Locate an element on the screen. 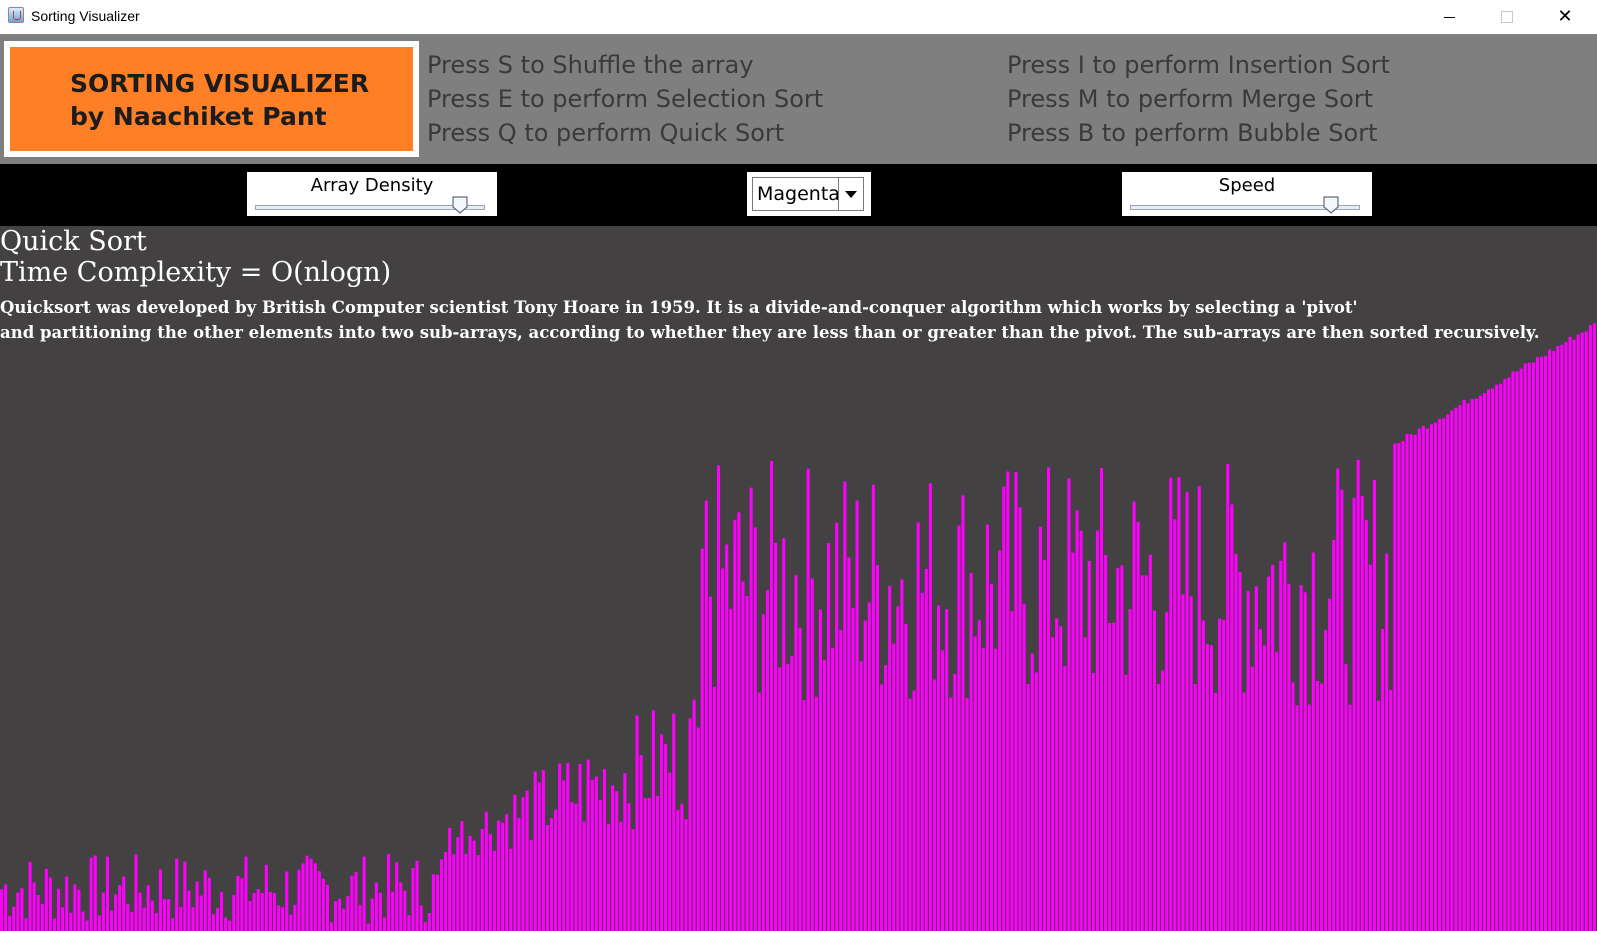  controls-bar: Array Density Magenta Speed is located at coordinates (798, 195).